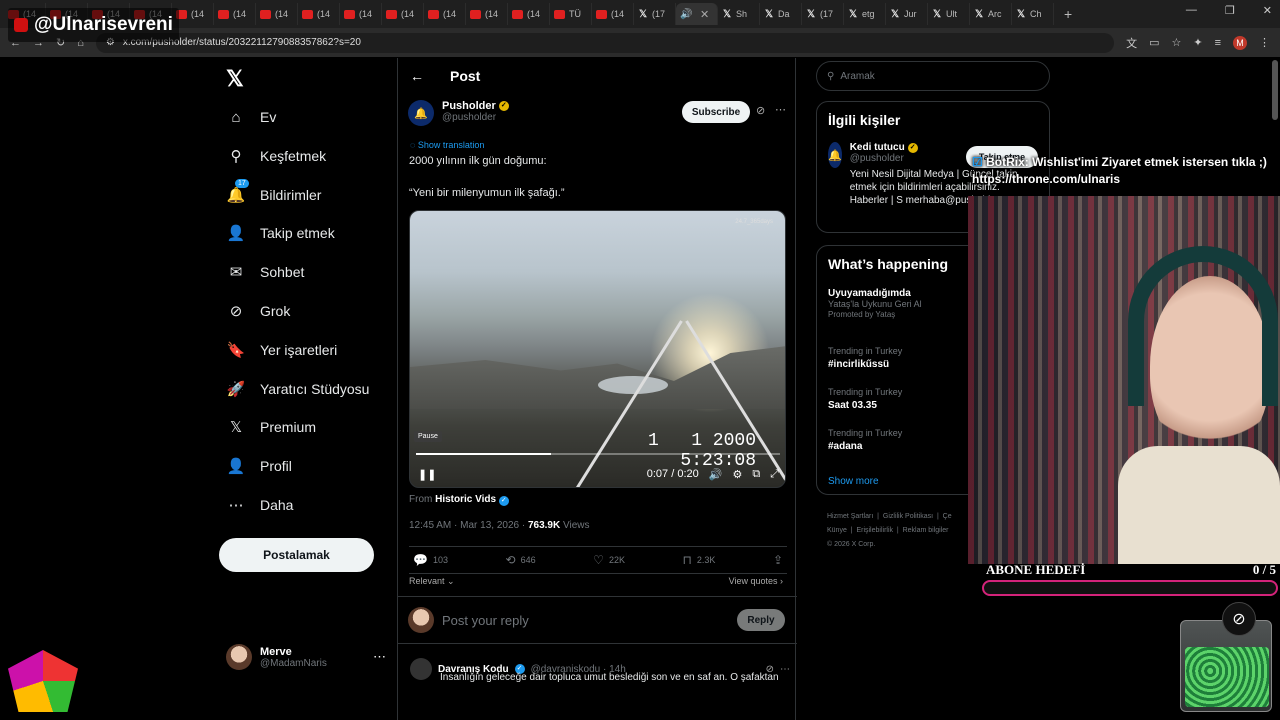  I want to click on back-arrow-icon: ←, so click(417, 76).